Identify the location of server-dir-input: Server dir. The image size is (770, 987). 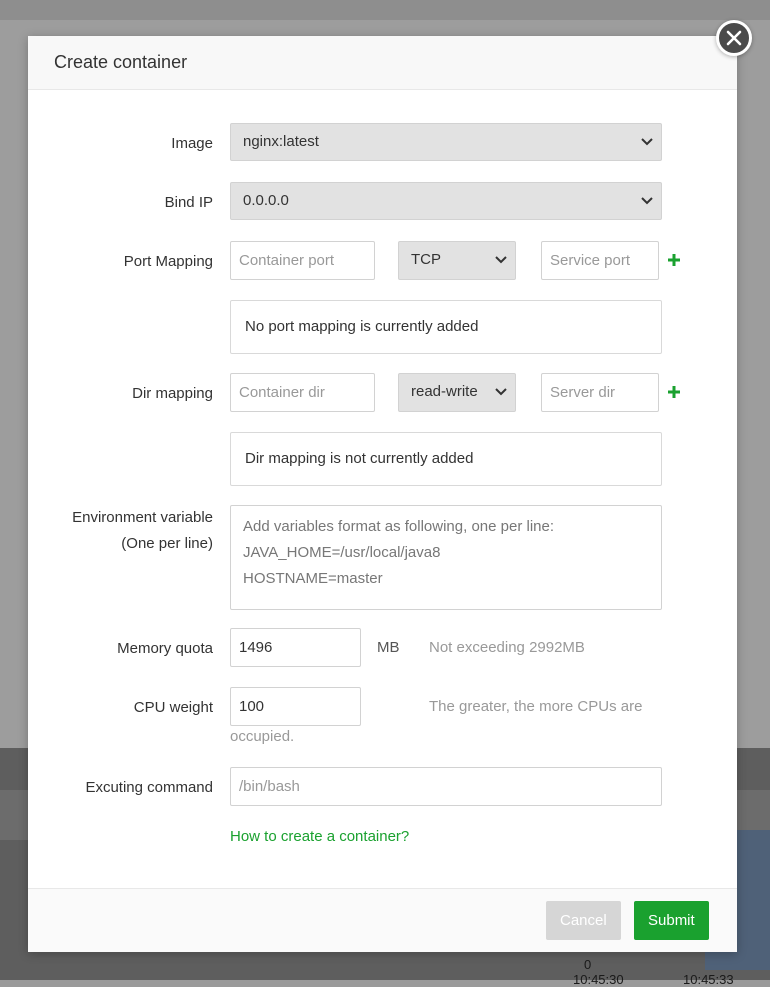
(600, 392).